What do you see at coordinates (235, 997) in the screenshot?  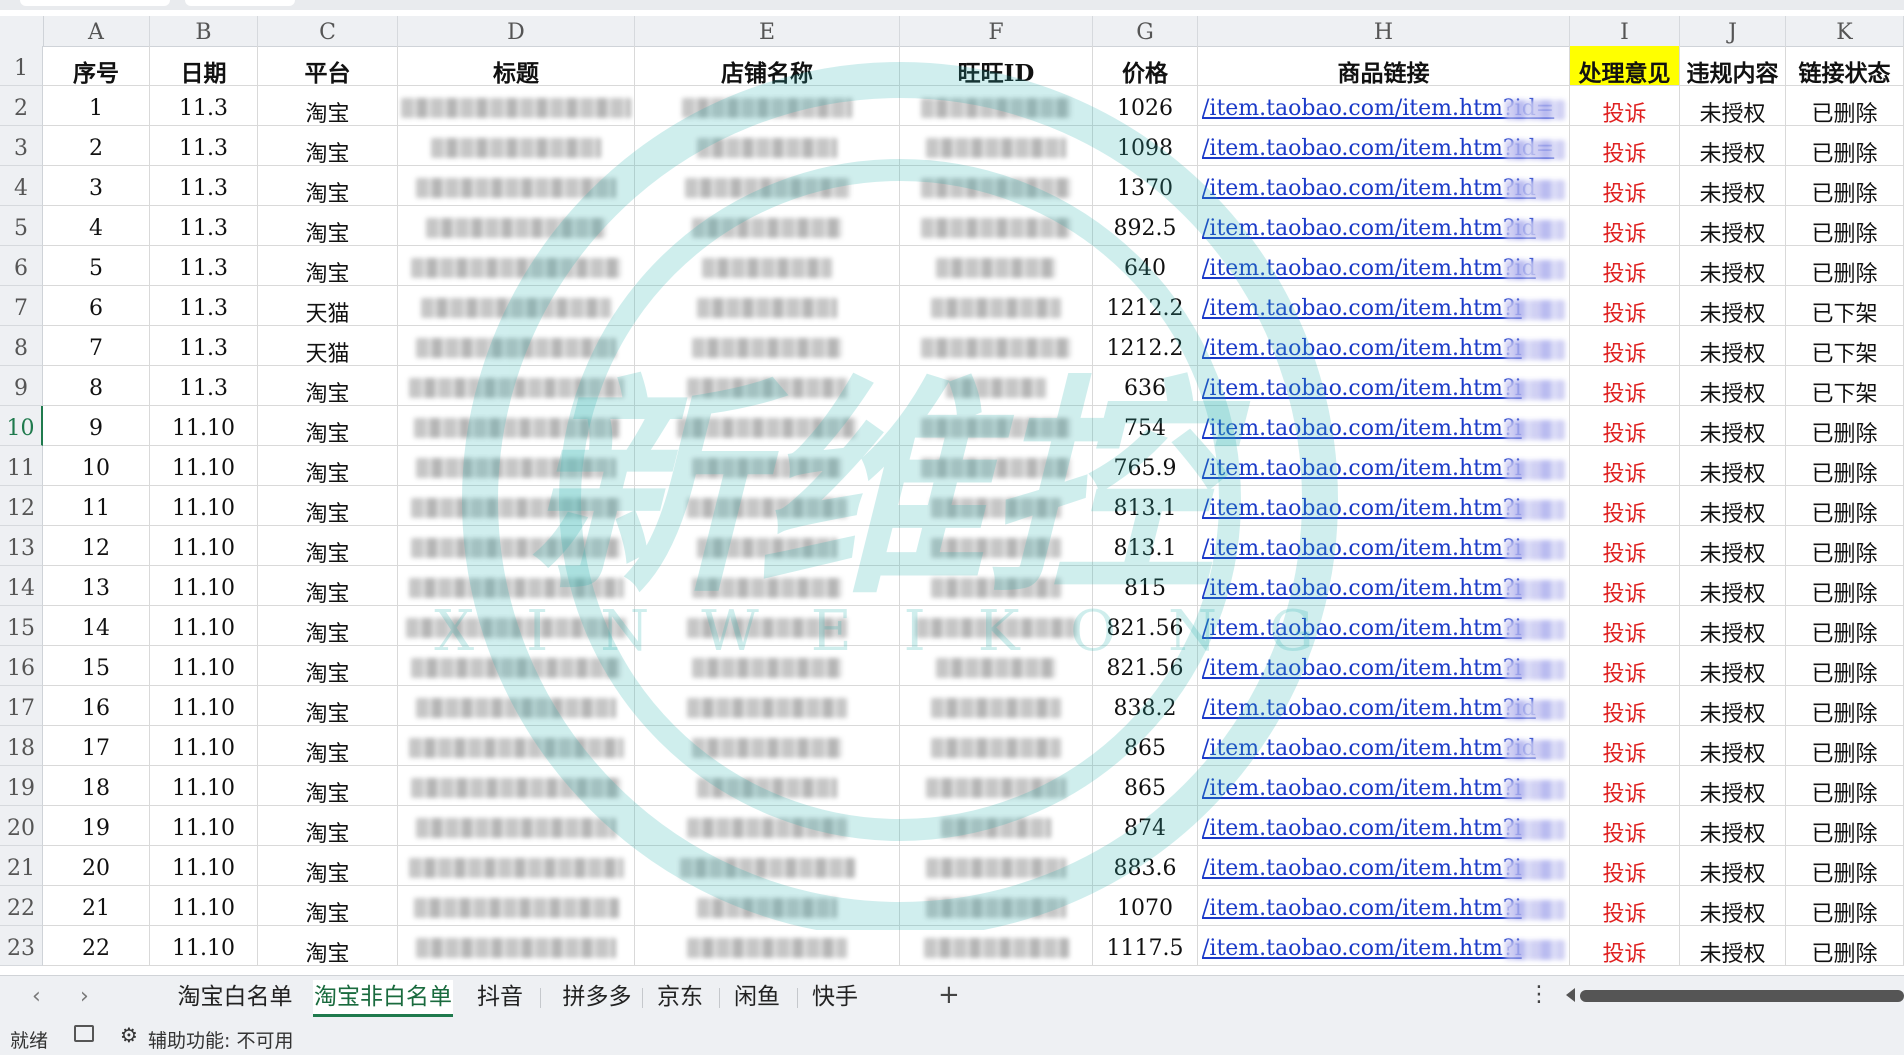 I see `sheet-tab: 淘宝白名单` at bounding box center [235, 997].